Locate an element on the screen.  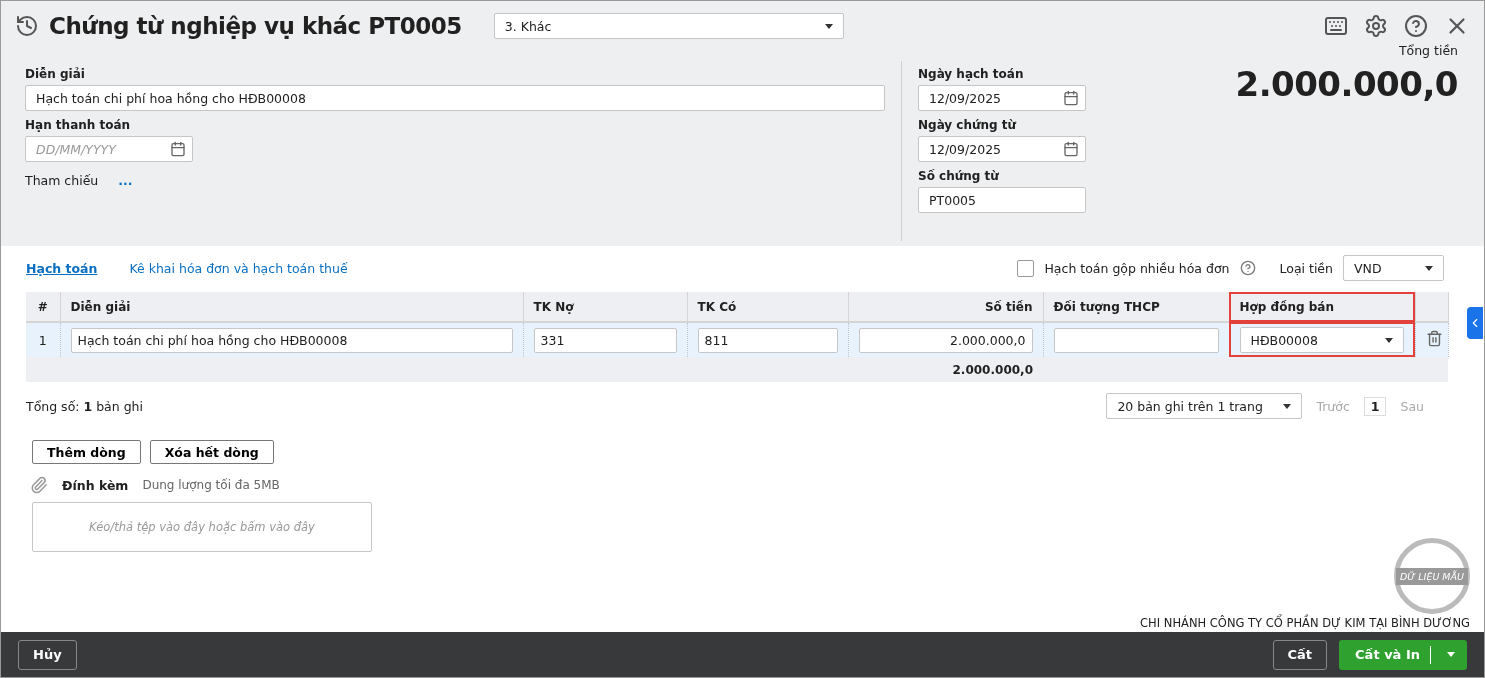
collapse-panel-button is located at coordinates (1475, 323).